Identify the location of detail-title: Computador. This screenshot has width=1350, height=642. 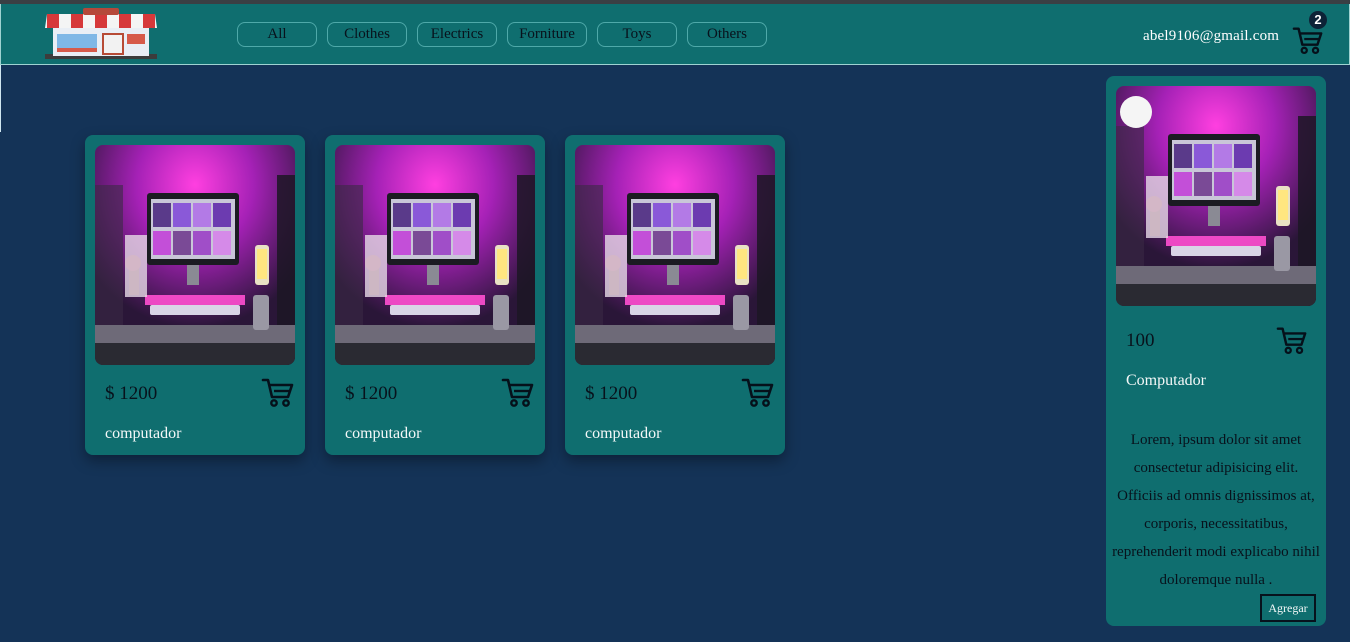
(1166, 380).